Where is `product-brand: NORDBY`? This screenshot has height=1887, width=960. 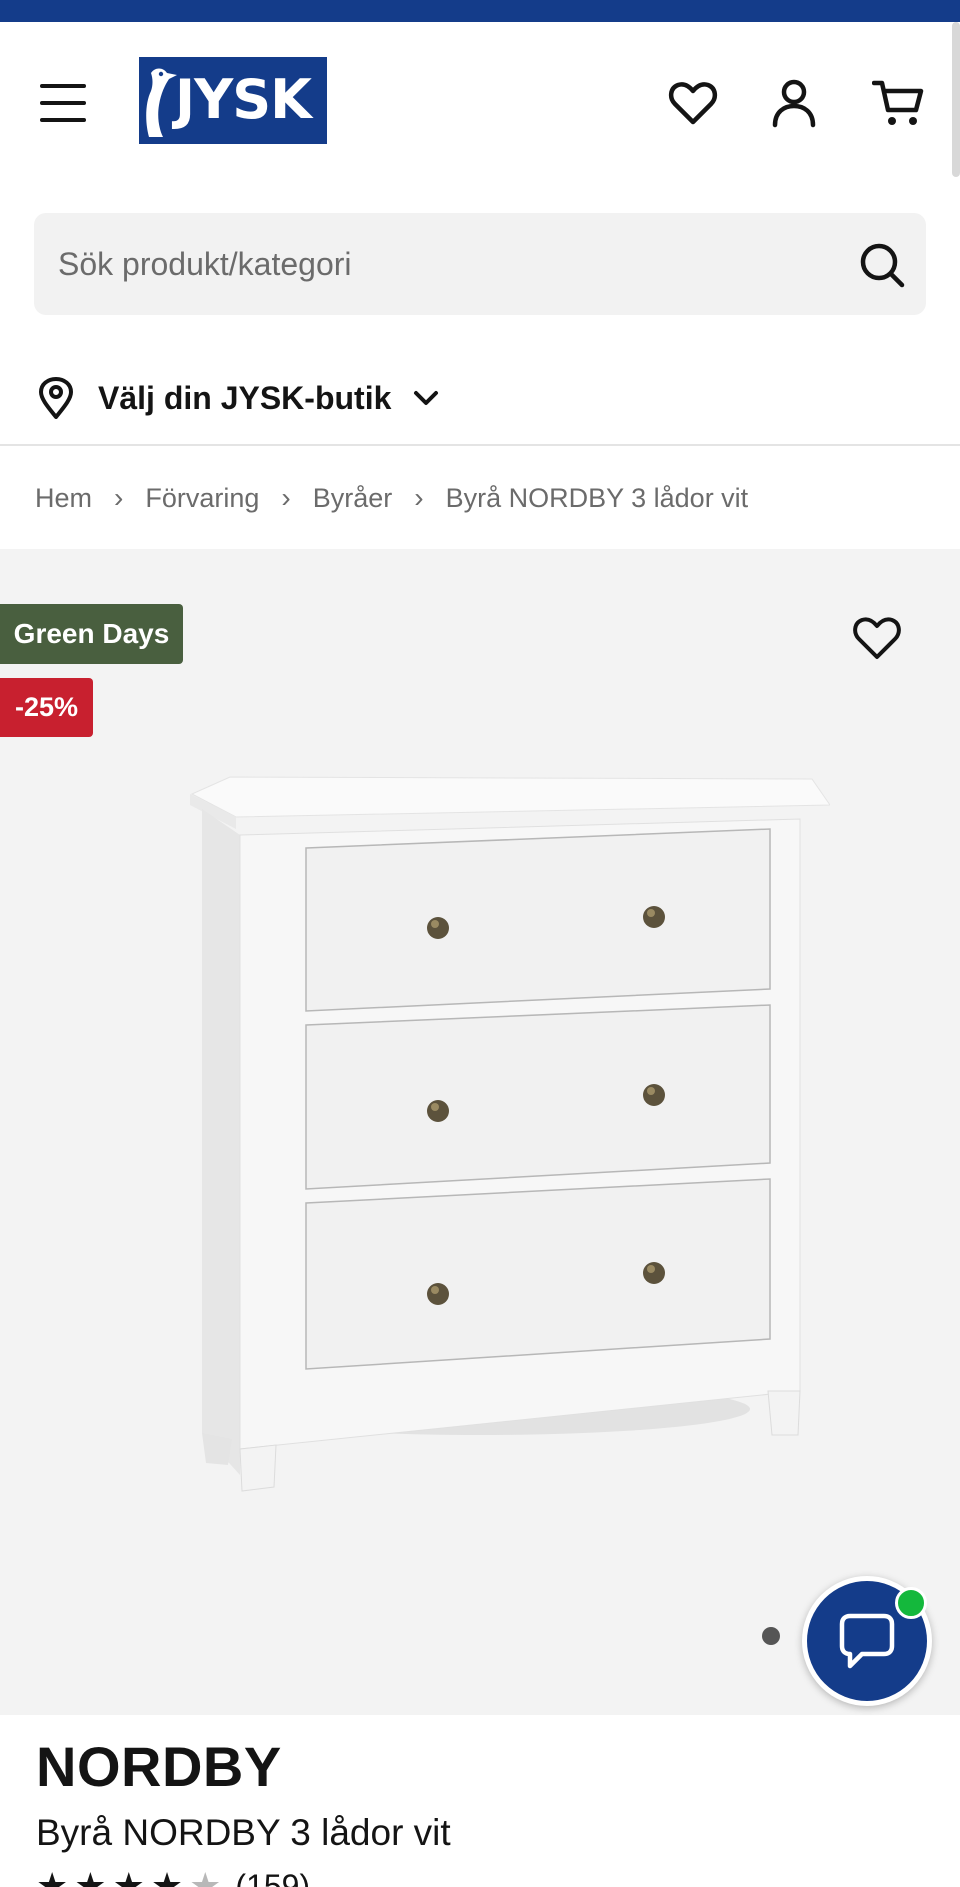
product-brand: NORDBY is located at coordinates (159, 1766).